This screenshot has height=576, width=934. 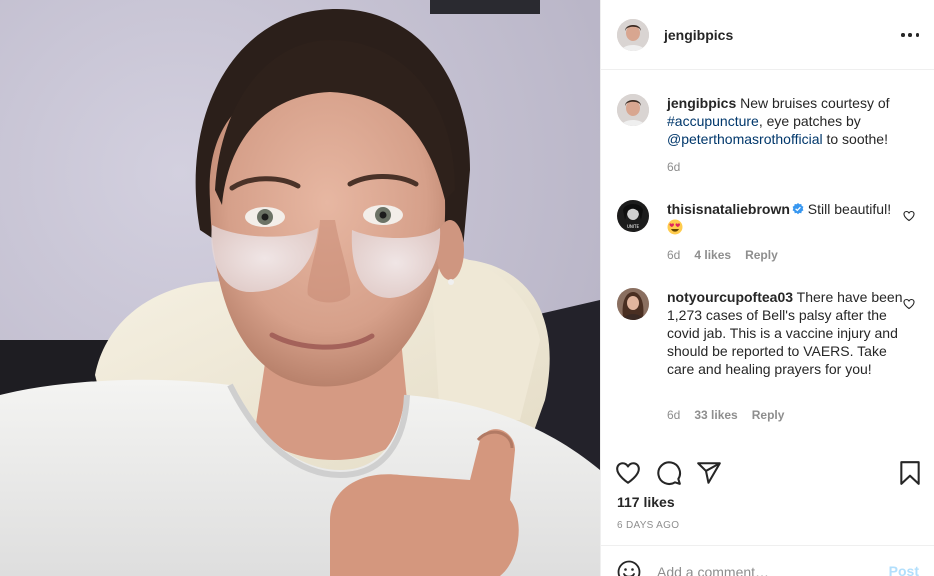 I want to click on author-avatar, so click(x=633, y=34).